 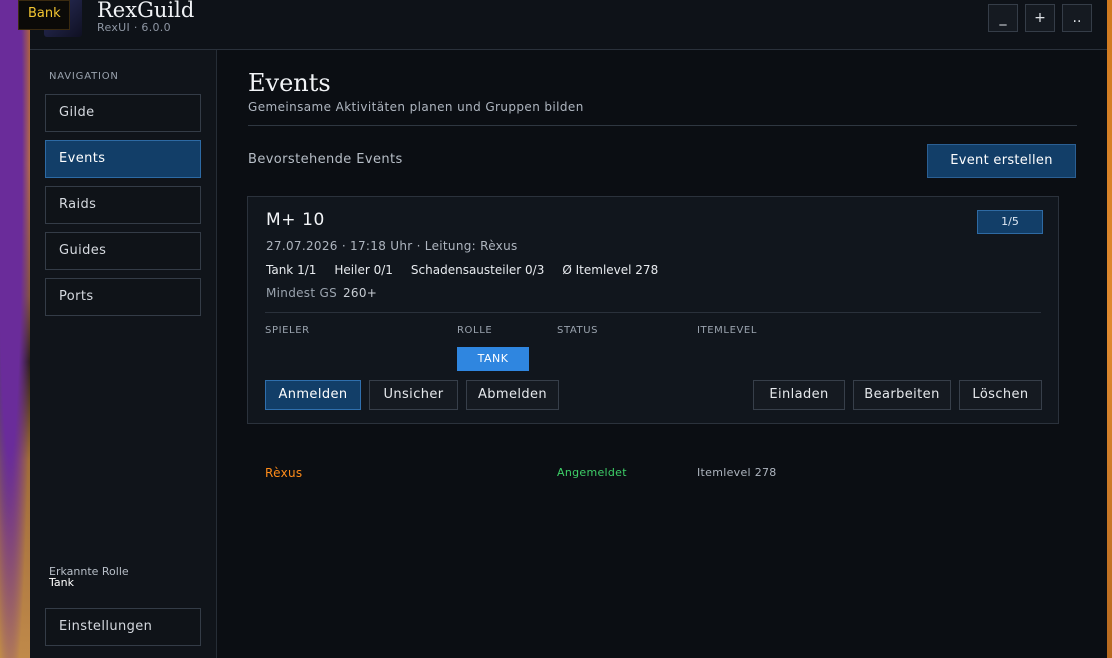 I want to click on nav-heading: NAVIGATION, so click(x=84, y=76).